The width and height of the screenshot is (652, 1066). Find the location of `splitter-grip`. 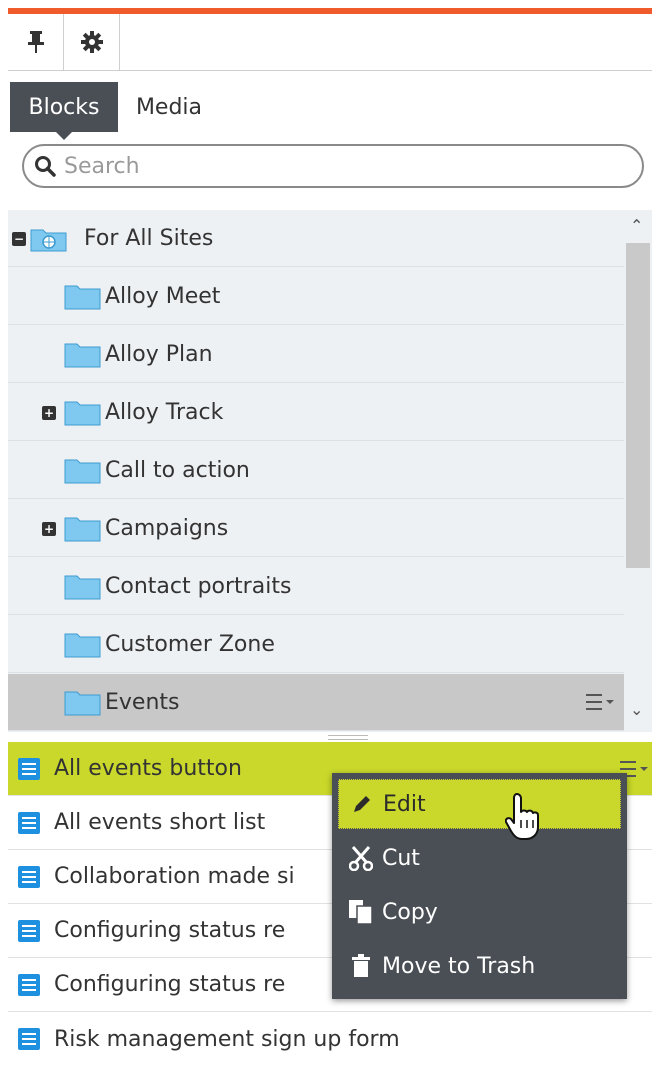

splitter-grip is located at coordinates (348, 737).